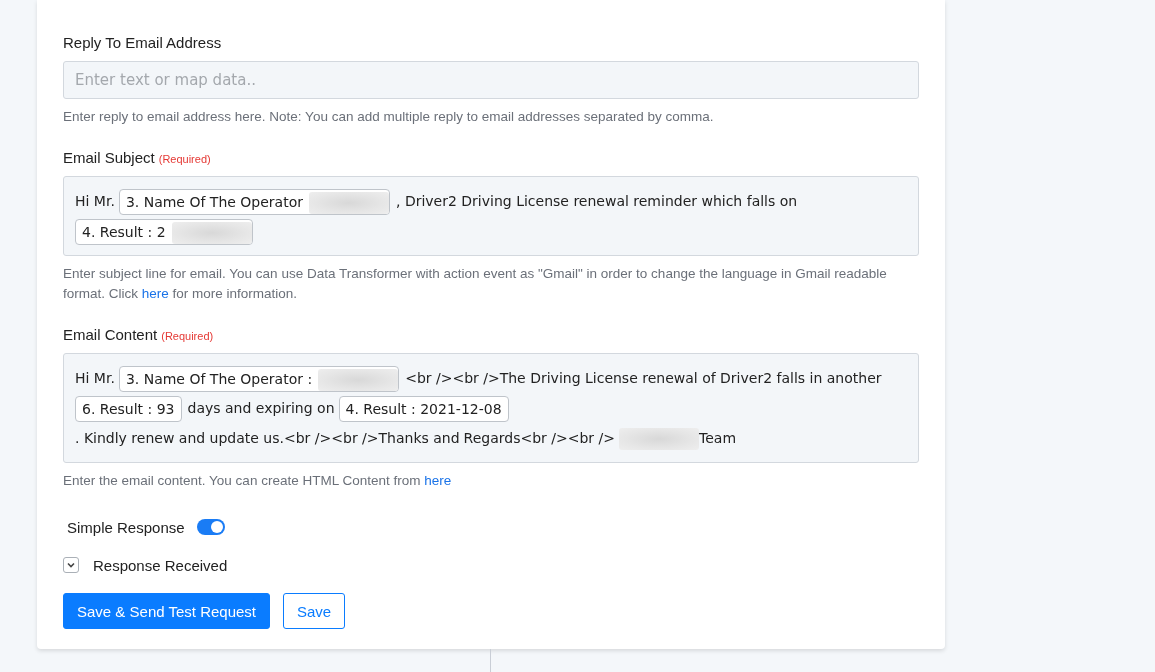 This screenshot has height=672, width=1155. Describe the element at coordinates (110, 334) in the screenshot. I see `field-label: Email Content` at that location.